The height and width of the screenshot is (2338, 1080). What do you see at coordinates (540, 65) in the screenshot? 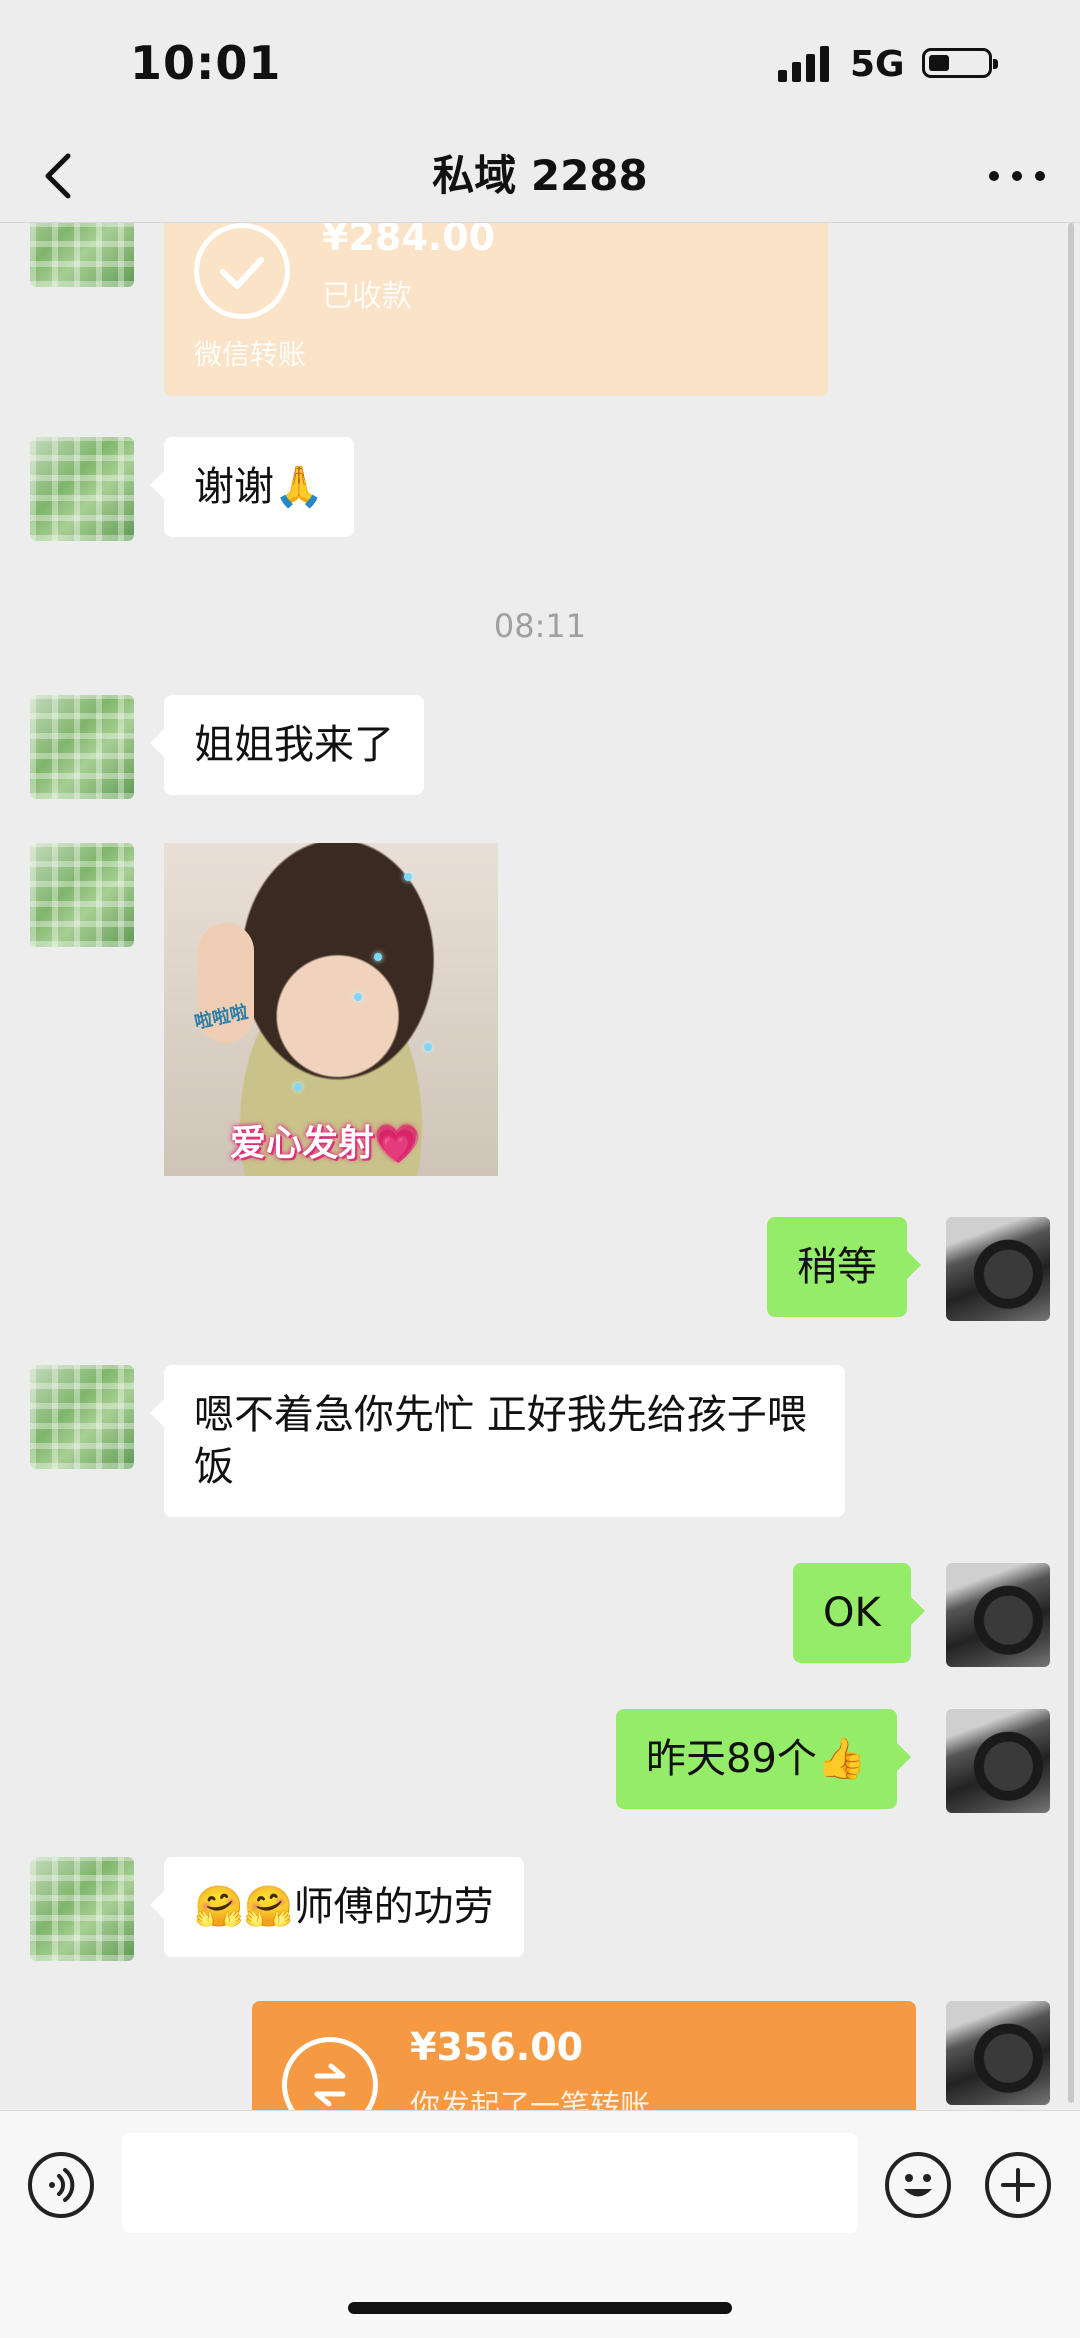
I see `status-bar: 10:01 5G` at bounding box center [540, 65].